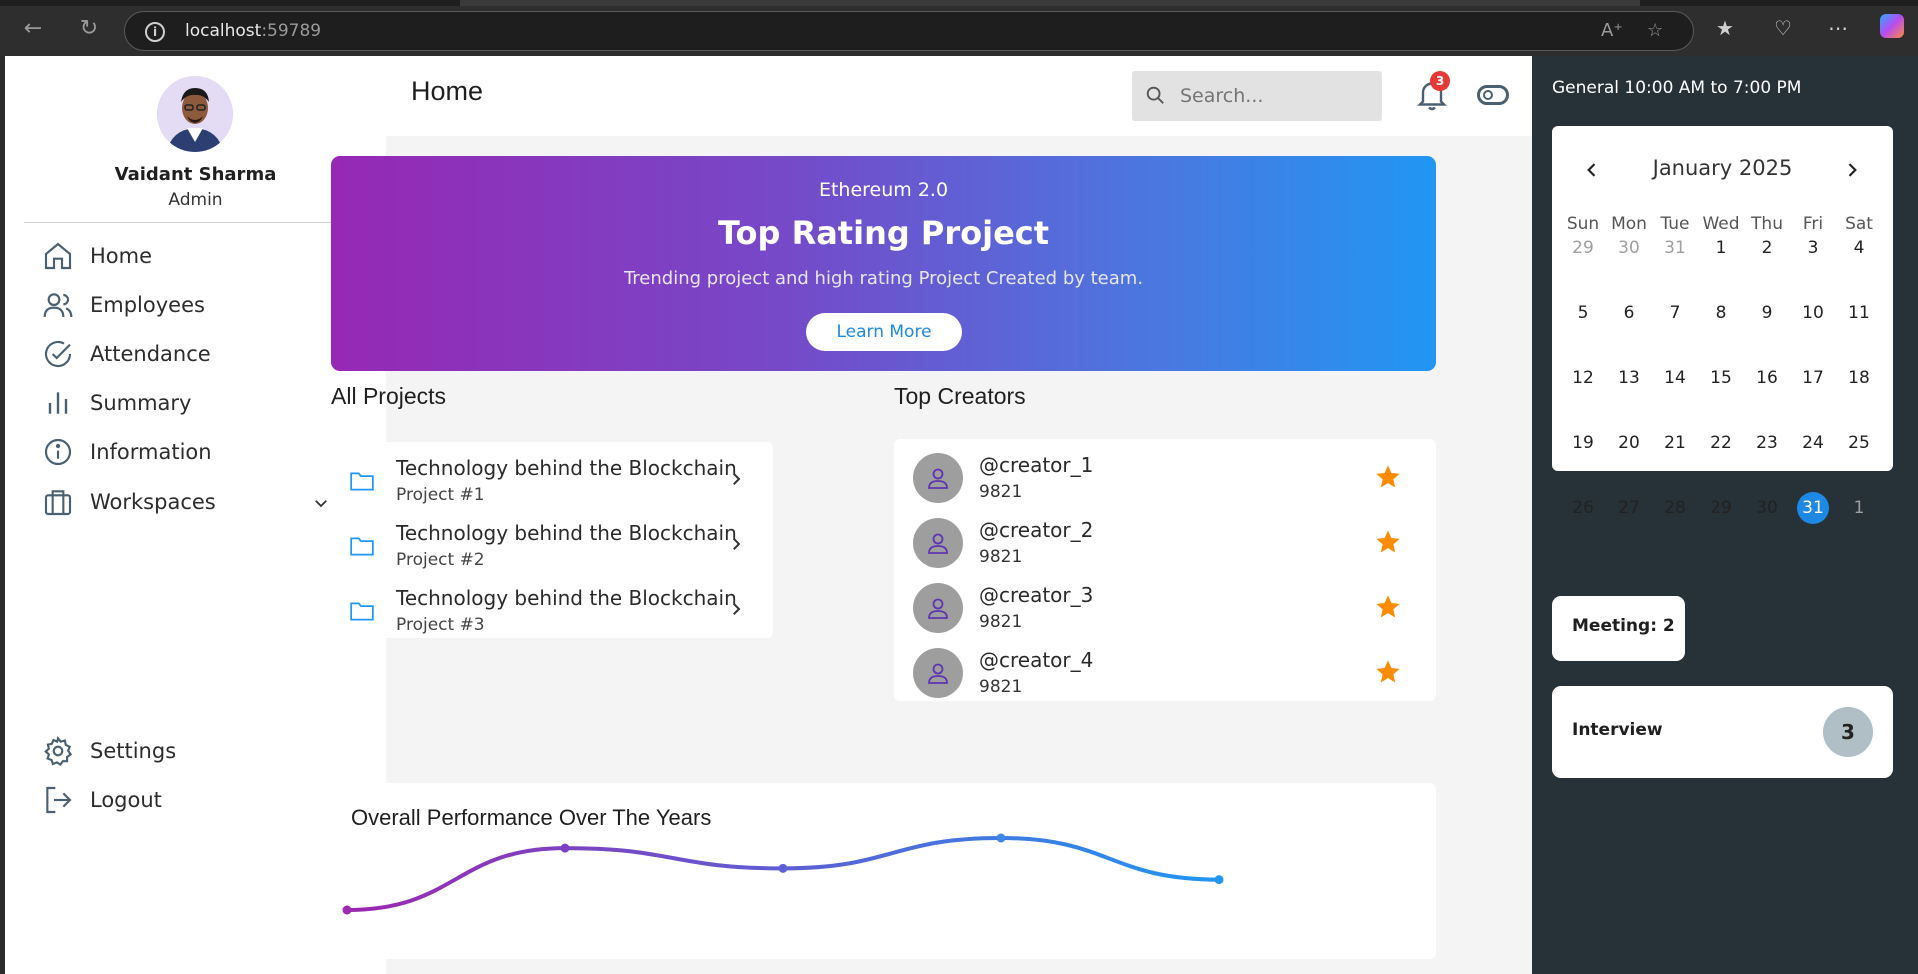 This screenshot has width=1918, height=974. Describe the element at coordinates (33, 29) in the screenshot. I see `back-icon: ←` at that location.